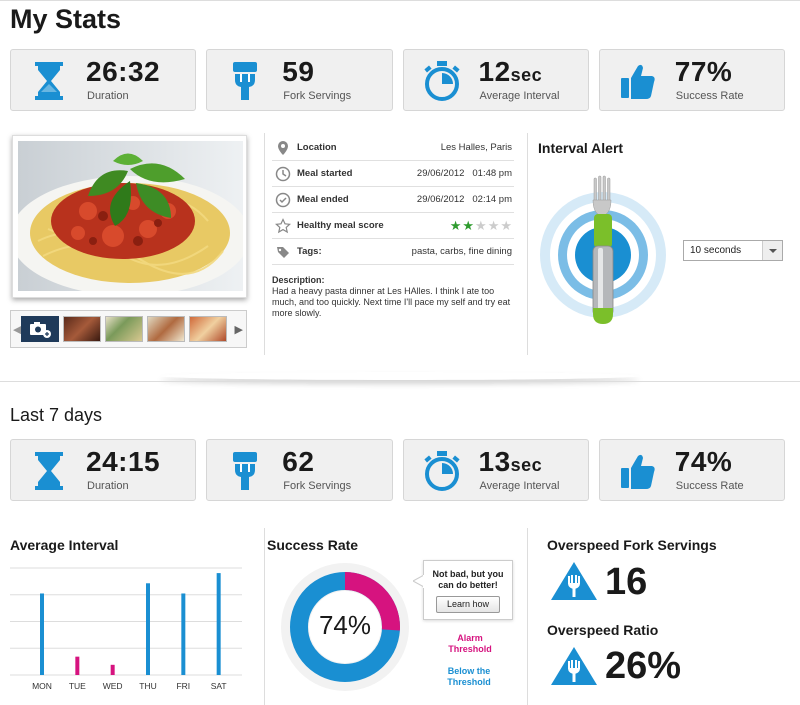 The height and width of the screenshot is (705, 800). I want to click on bubble-pointer, so click(419, 581).